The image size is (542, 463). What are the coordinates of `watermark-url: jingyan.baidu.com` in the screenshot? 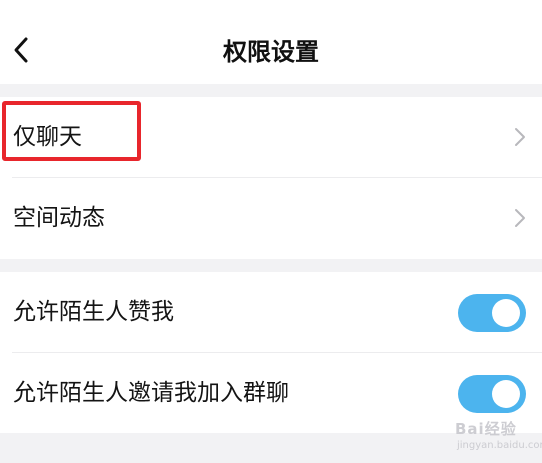 It's located at (499, 445).